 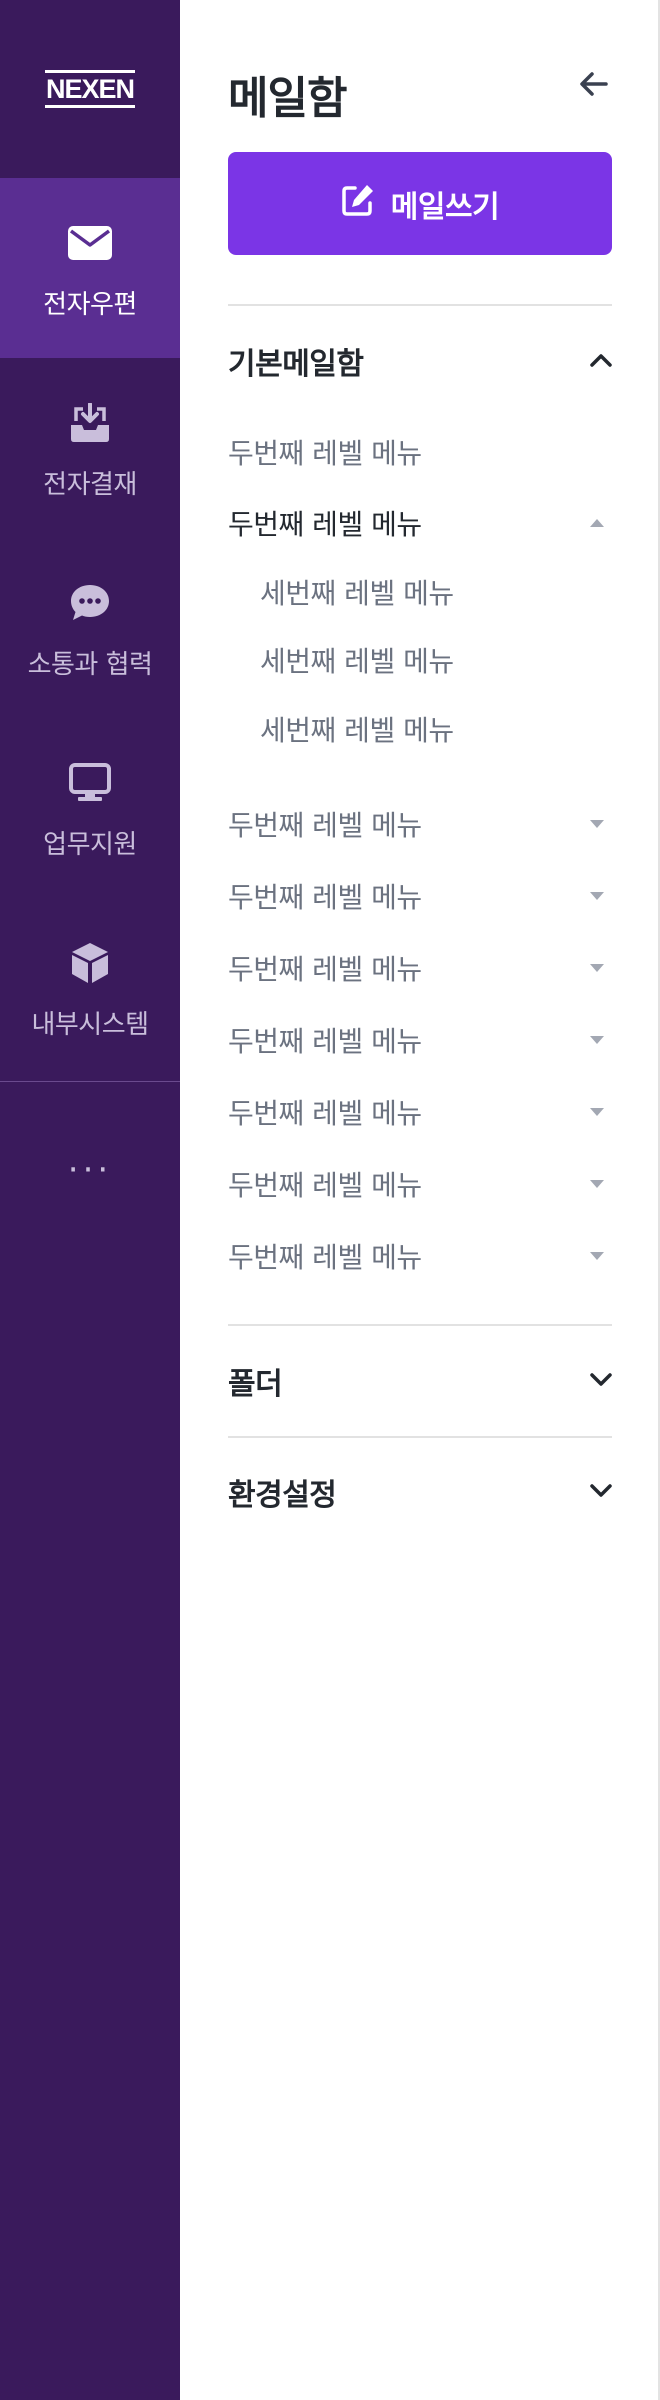 What do you see at coordinates (420, 1381) in the screenshot?
I see `section-folder: 폴더` at bounding box center [420, 1381].